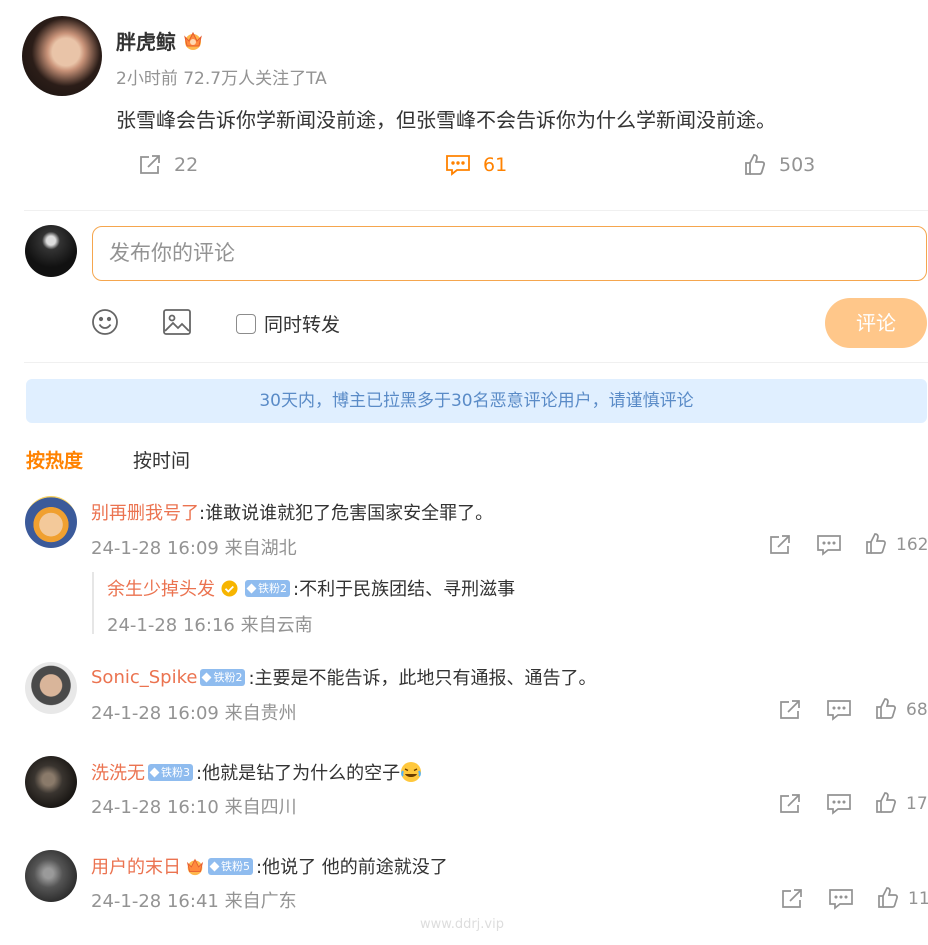 The image size is (928, 945). I want to click on comment-content: 用户的末日 铁粉5 :他说了 他的前途就没了, so click(269, 866).